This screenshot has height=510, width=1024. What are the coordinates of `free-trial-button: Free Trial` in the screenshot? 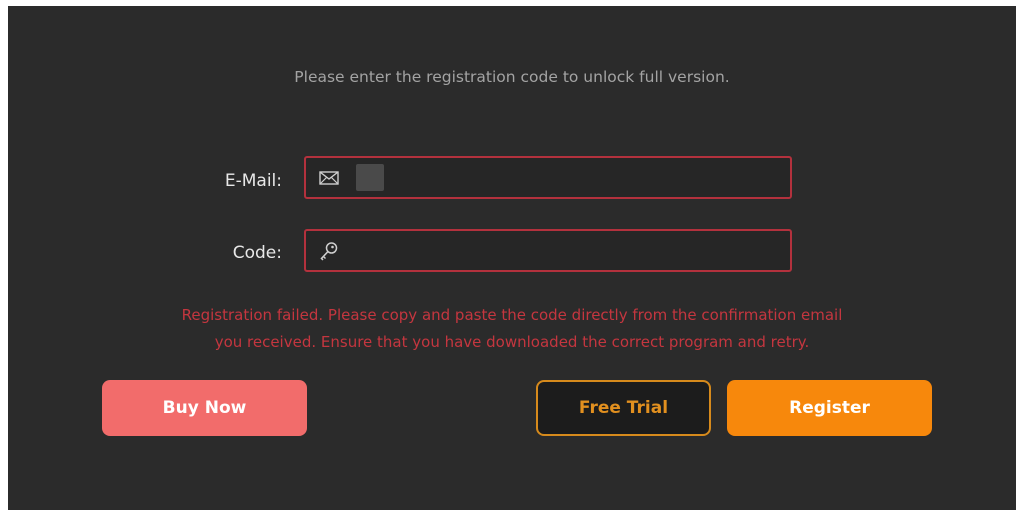 It's located at (623, 408).